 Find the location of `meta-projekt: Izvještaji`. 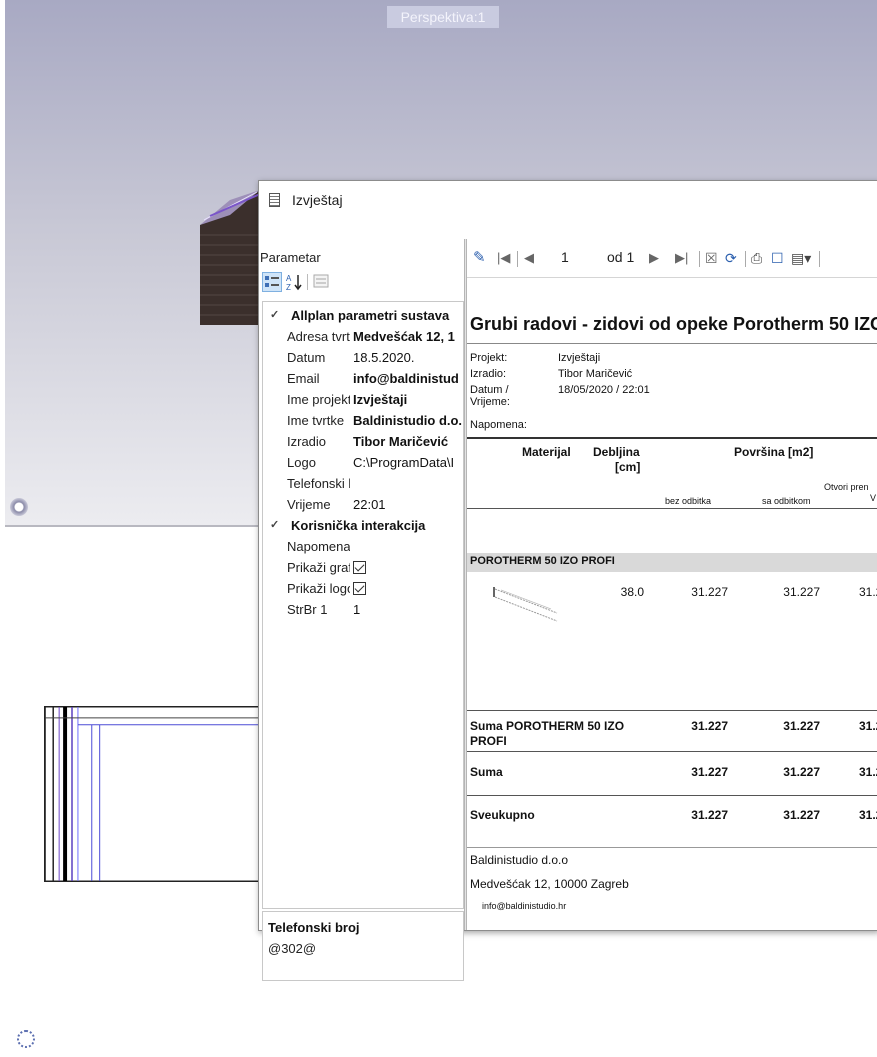

meta-projekt: Izvještaji is located at coordinates (579, 358).